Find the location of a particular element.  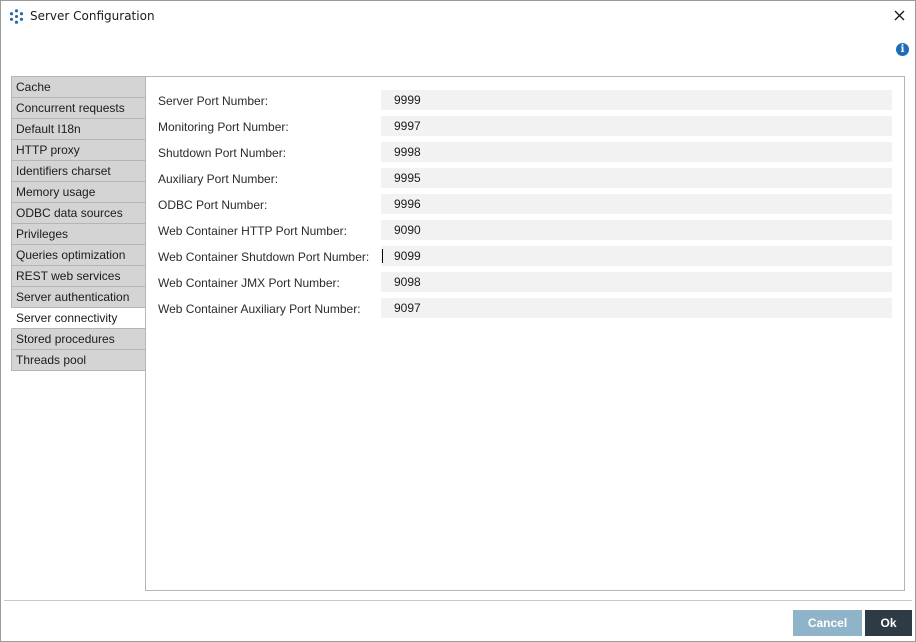

cancel-button: Cancel is located at coordinates (827, 623).